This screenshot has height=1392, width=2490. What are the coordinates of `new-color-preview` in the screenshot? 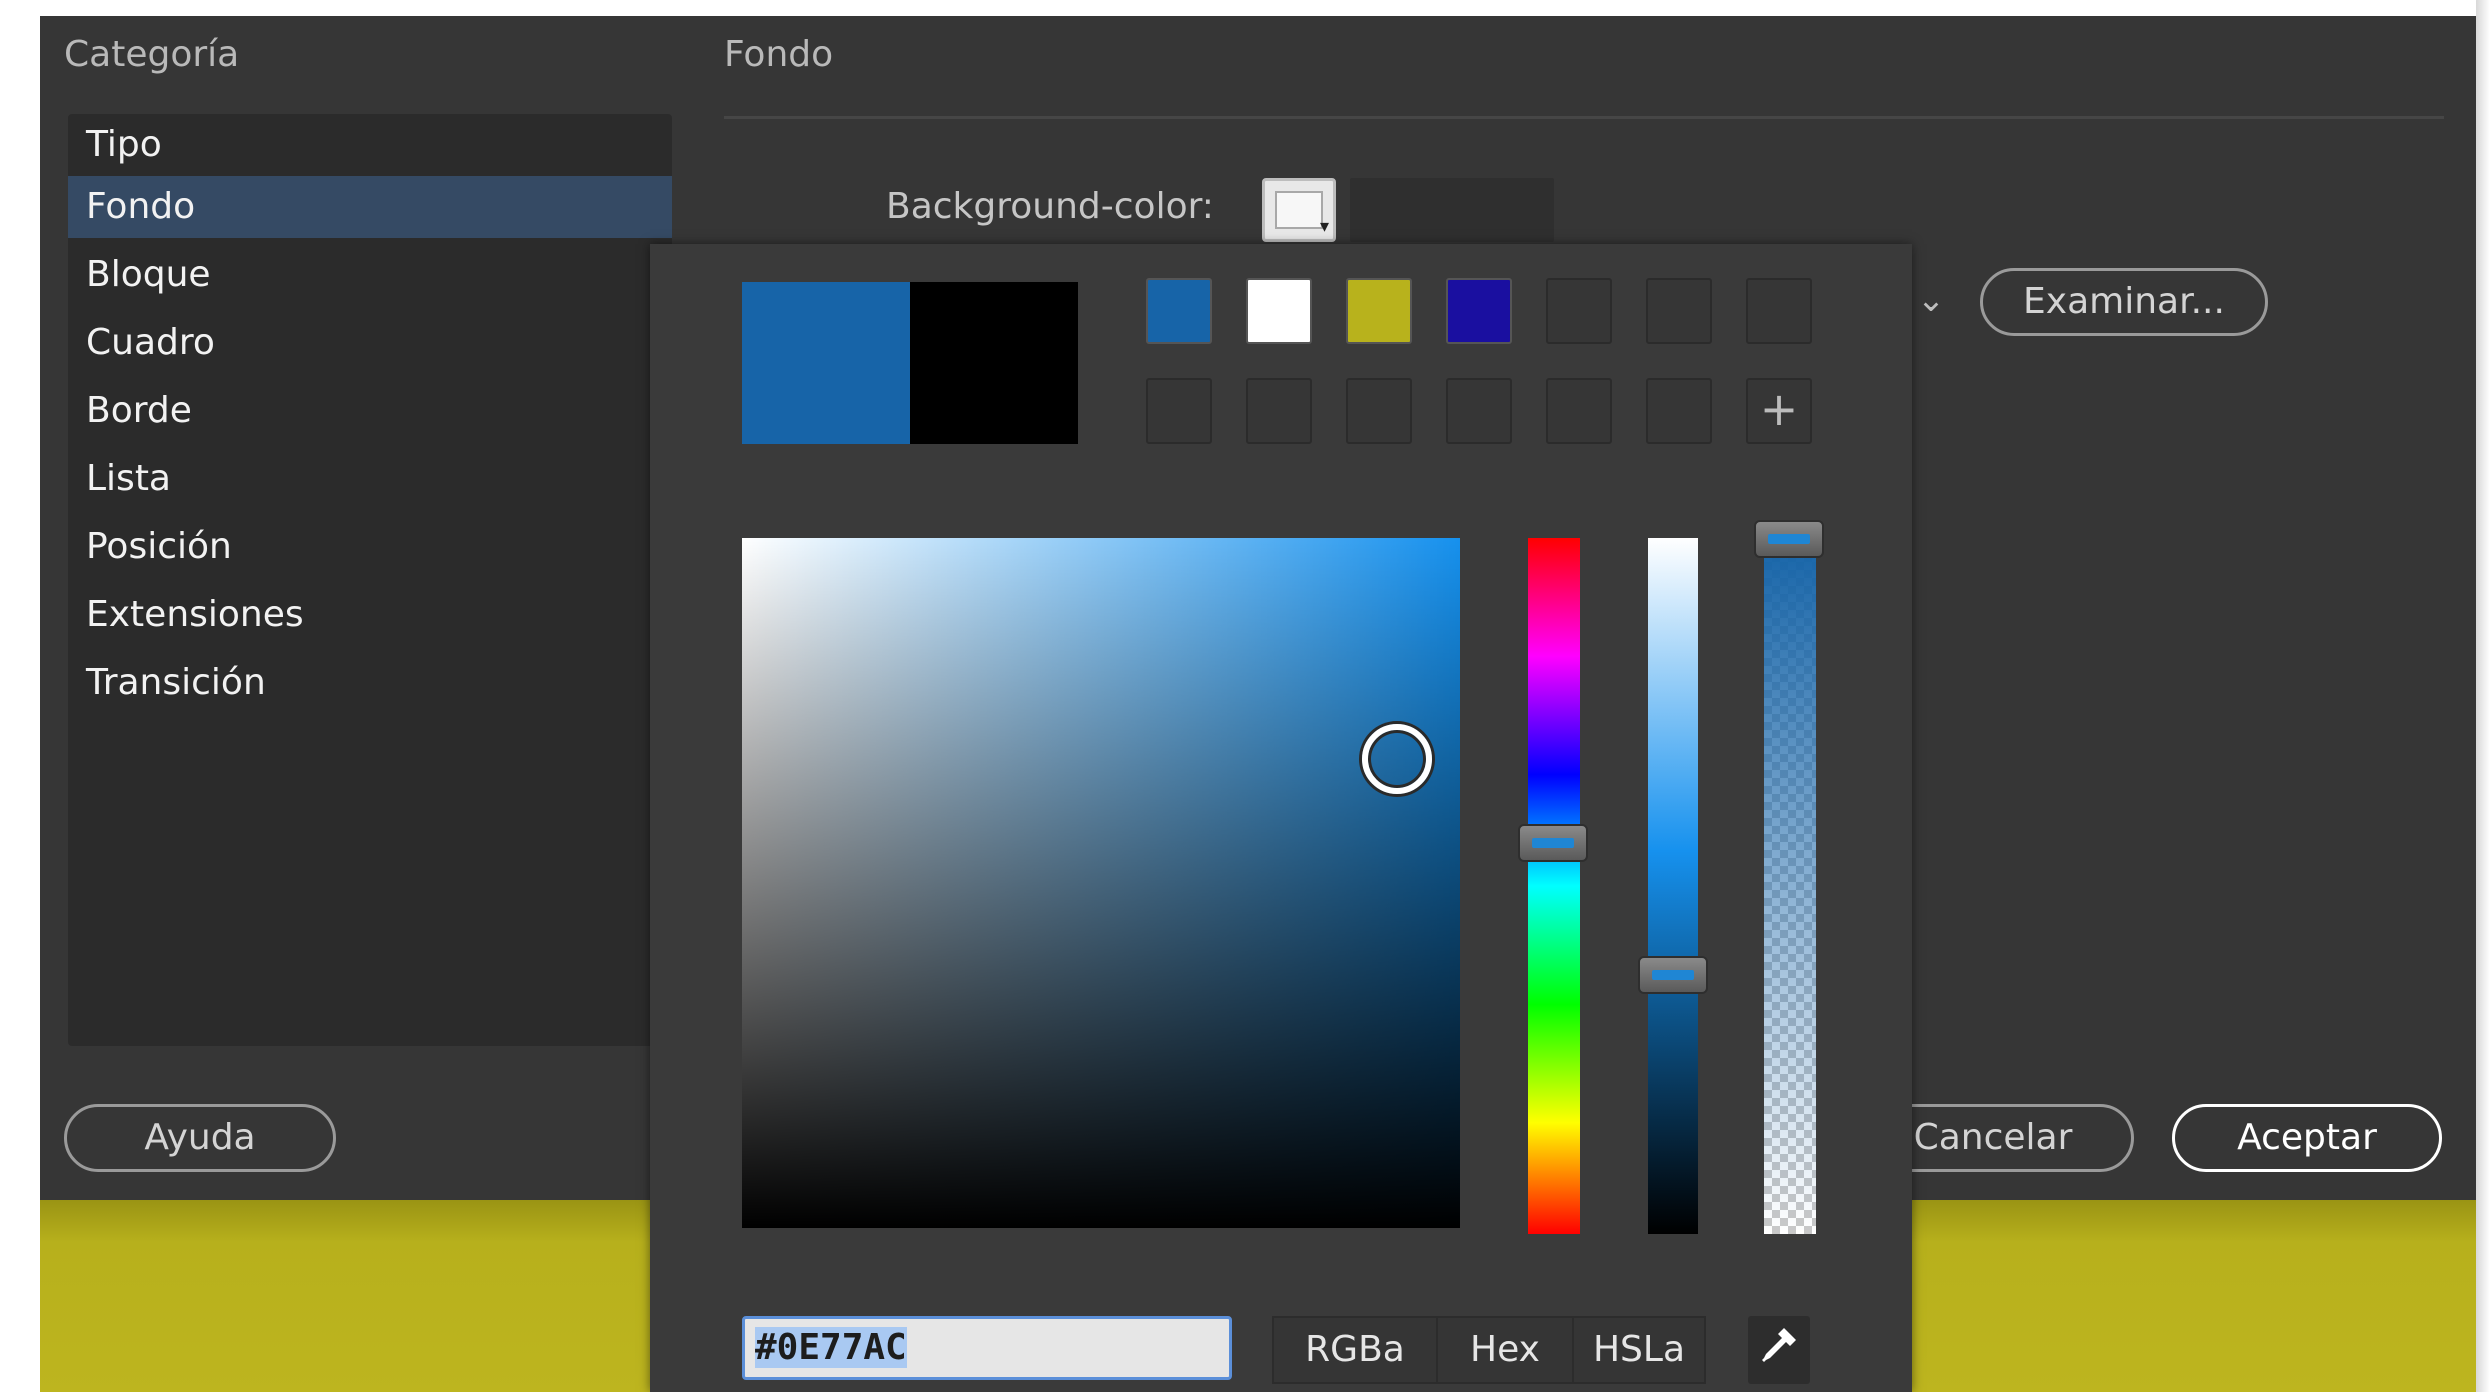 It's located at (826, 363).